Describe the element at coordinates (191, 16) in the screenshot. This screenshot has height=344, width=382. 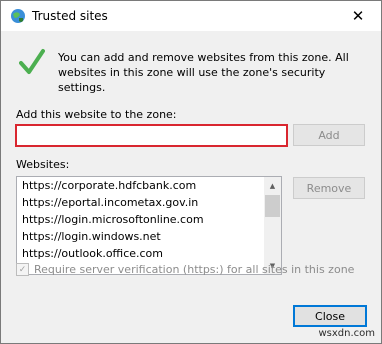
I see `title-bar: Trusted sites ✕` at that location.